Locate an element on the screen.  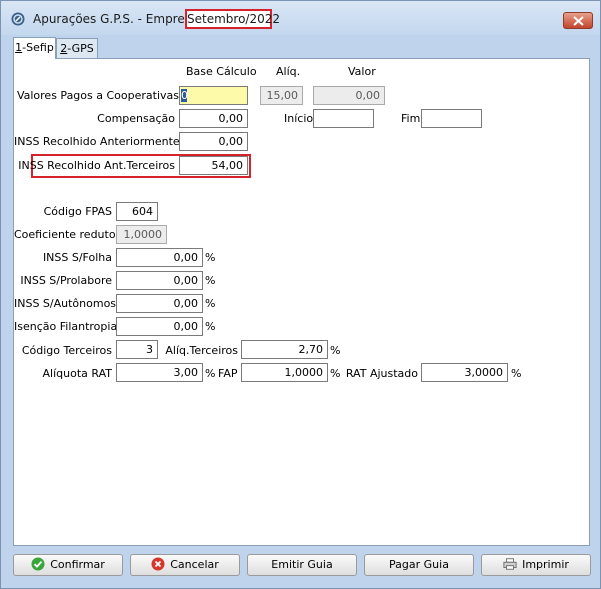
close-icon is located at coordinates (578, 21).